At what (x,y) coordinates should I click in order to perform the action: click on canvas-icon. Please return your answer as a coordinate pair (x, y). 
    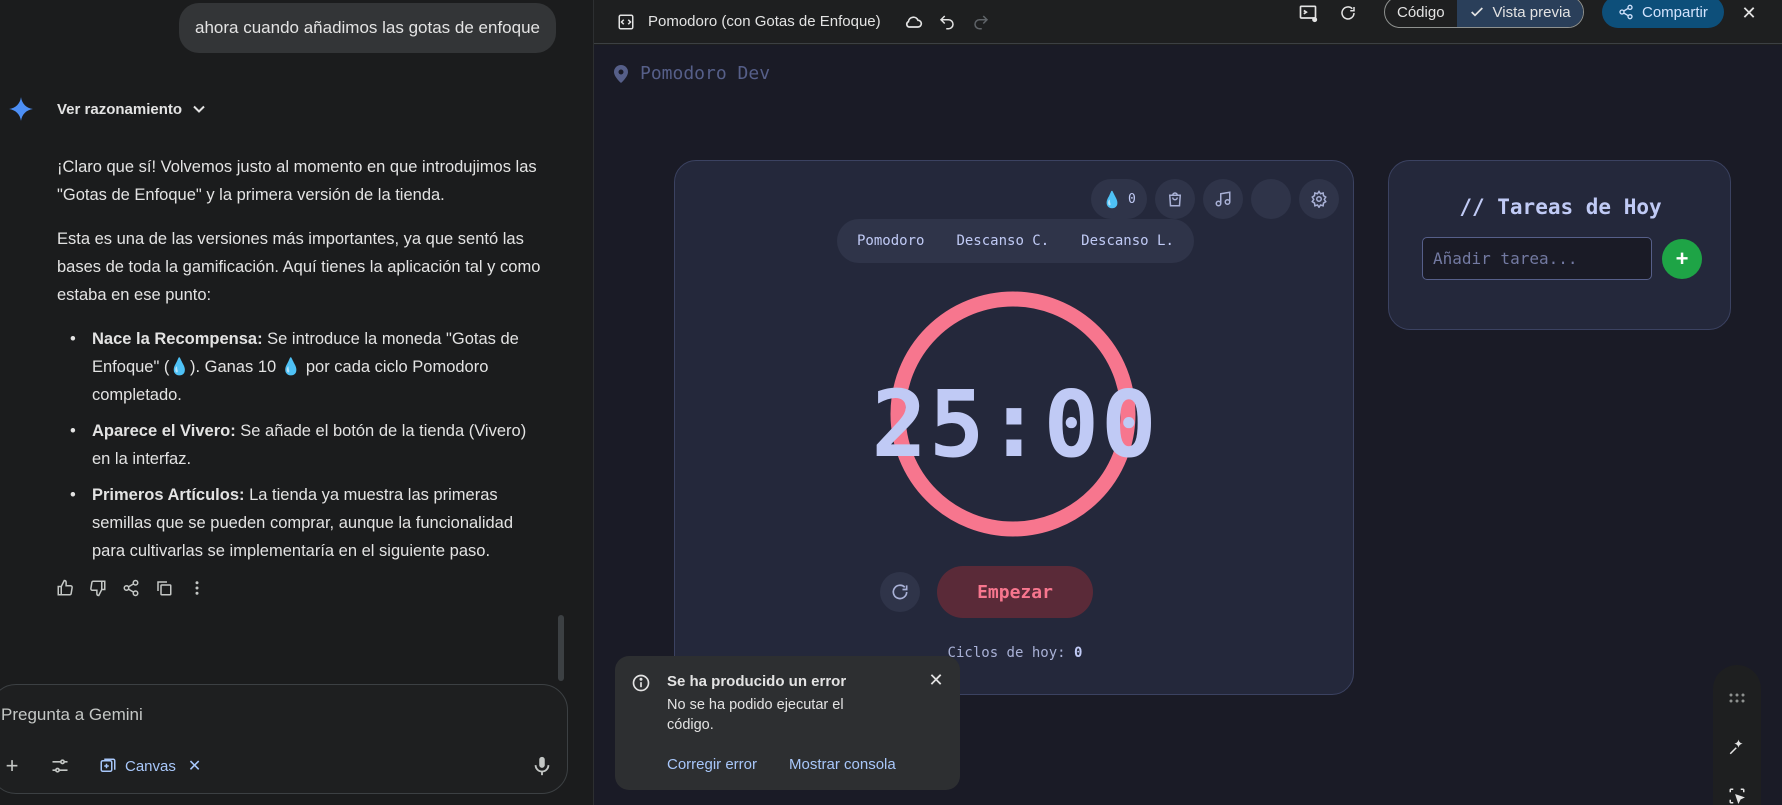
    Looking at the image, I should click on (108, 765).